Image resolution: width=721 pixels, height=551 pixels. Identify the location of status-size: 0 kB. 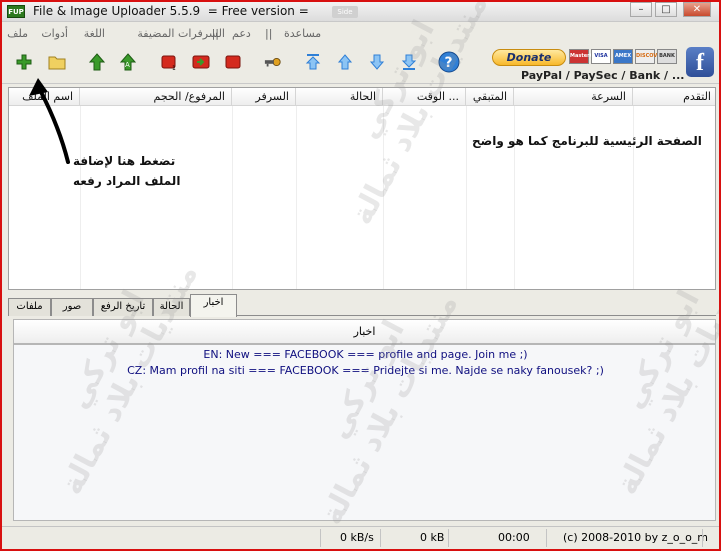
(432, 537).